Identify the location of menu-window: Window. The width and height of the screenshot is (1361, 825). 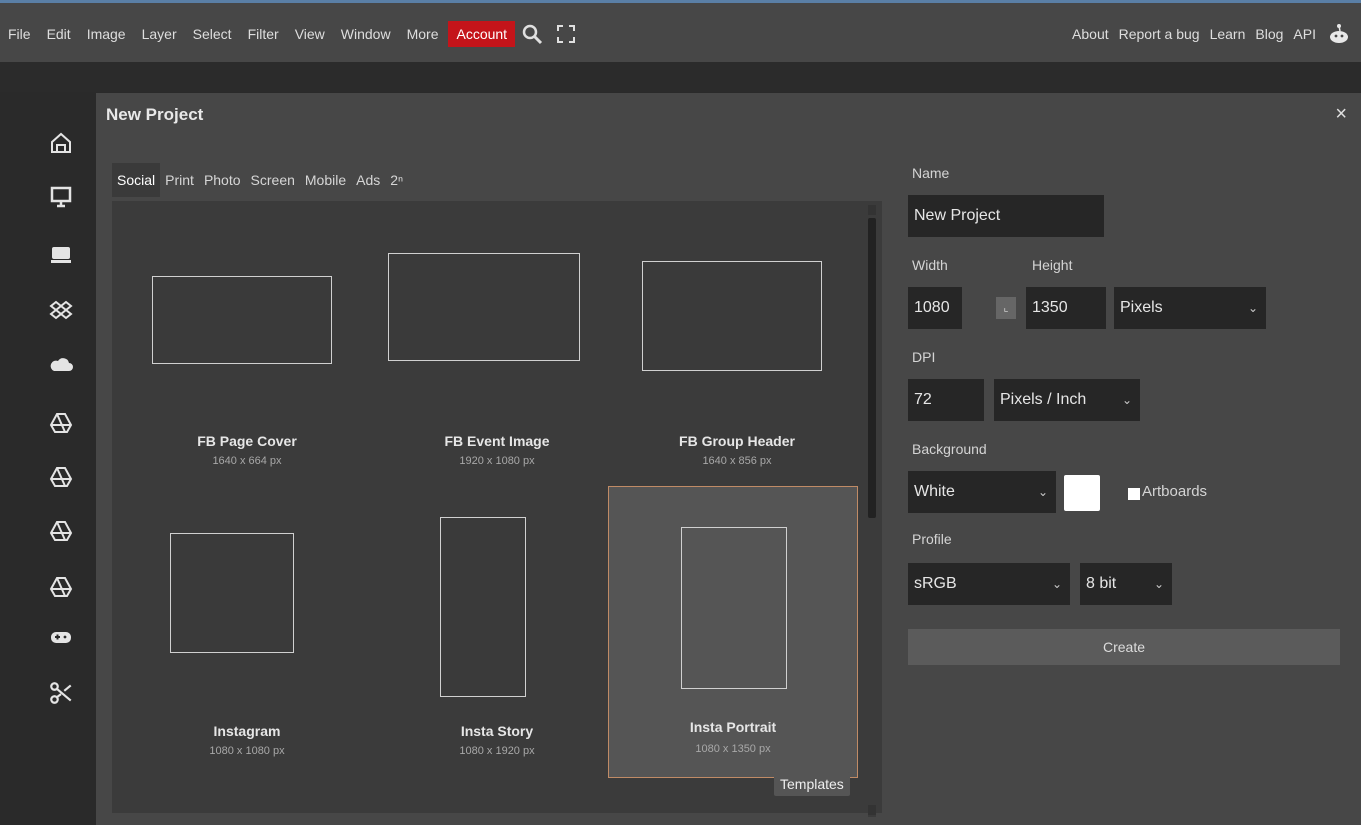
(366, 34).